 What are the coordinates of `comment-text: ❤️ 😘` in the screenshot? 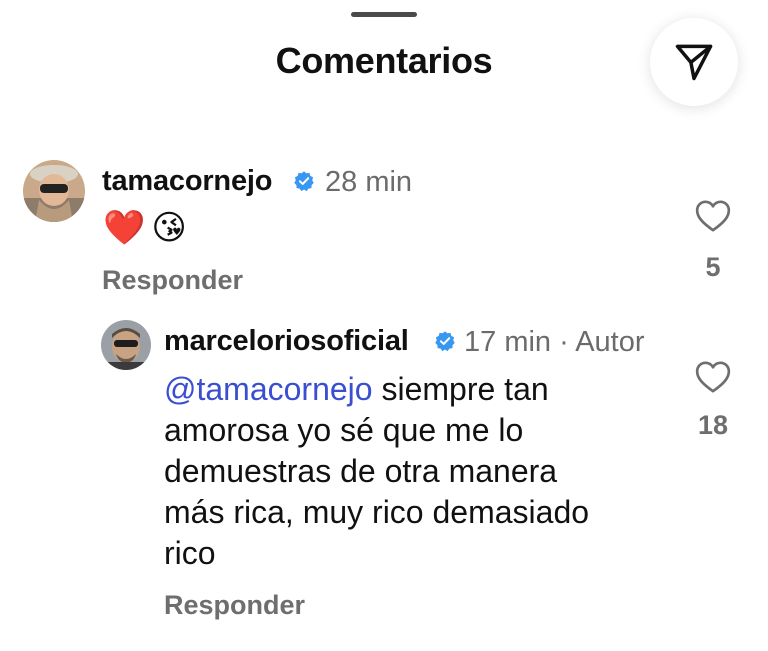 It's located at (145, 228).